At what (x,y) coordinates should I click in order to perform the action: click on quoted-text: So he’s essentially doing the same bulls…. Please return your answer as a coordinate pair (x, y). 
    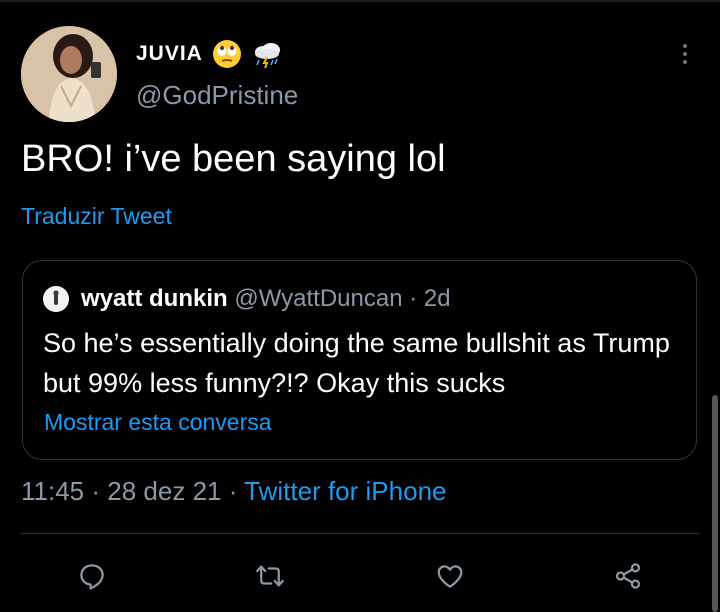
    Looking at the image, I should click on (356, 363).